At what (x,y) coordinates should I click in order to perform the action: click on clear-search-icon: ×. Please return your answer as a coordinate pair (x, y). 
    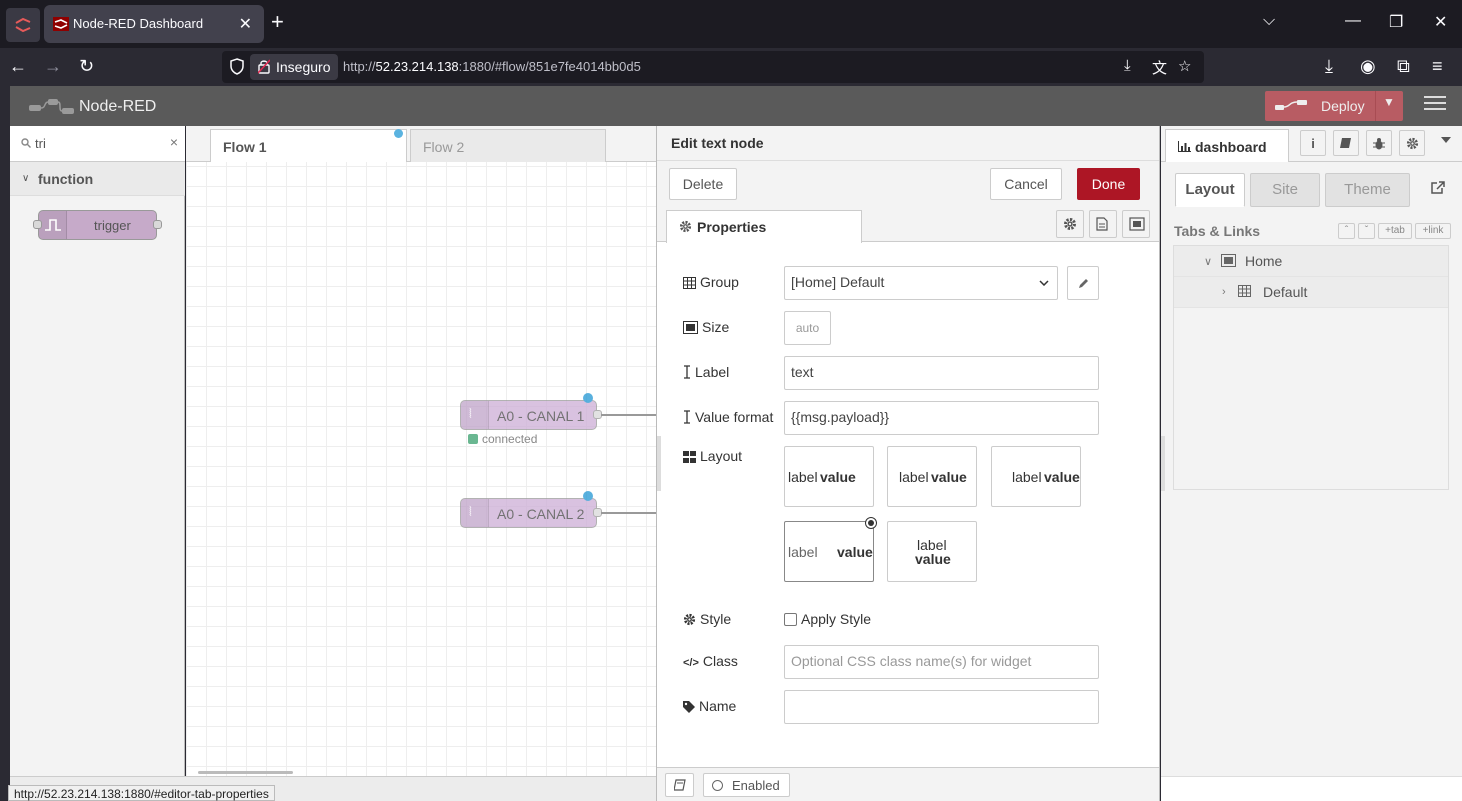
    Looking at the image, I should click on (174, 142).